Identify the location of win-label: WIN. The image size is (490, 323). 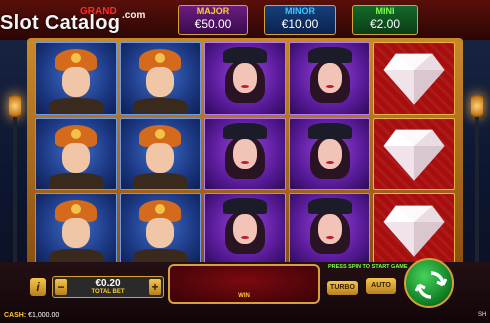
(244, 296).